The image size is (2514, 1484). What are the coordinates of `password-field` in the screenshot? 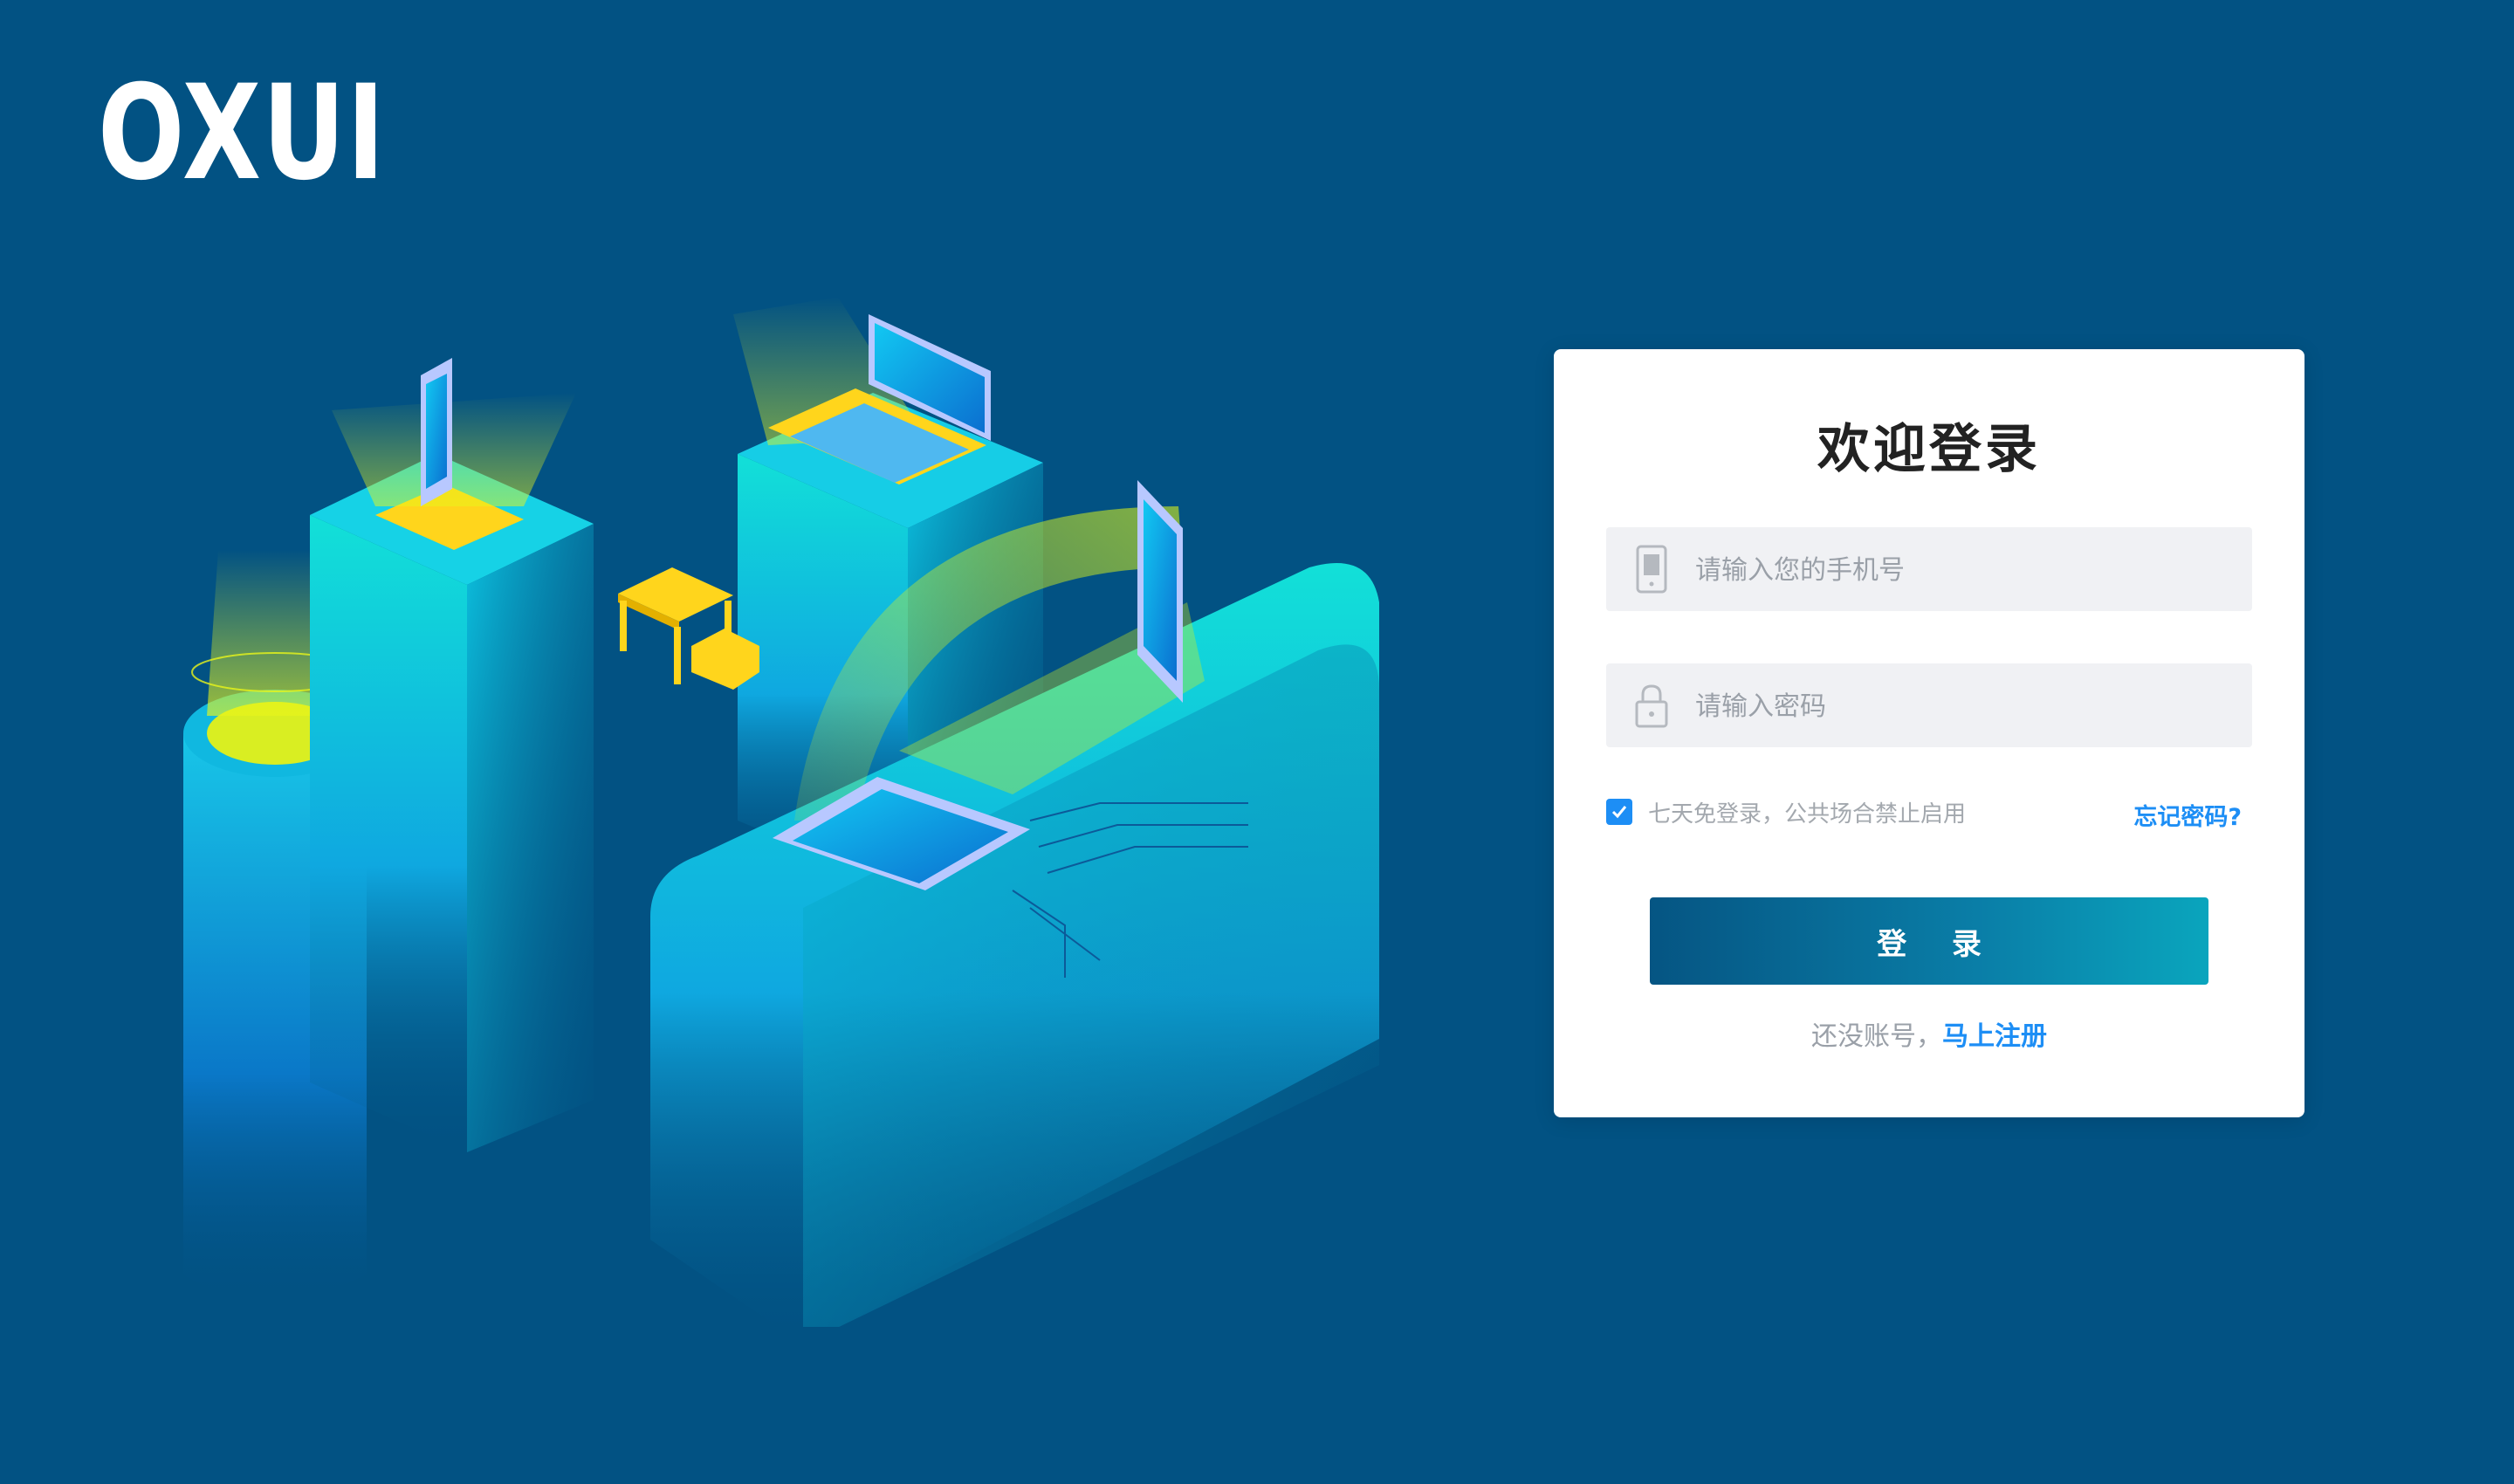 It's located at (1929, 706).